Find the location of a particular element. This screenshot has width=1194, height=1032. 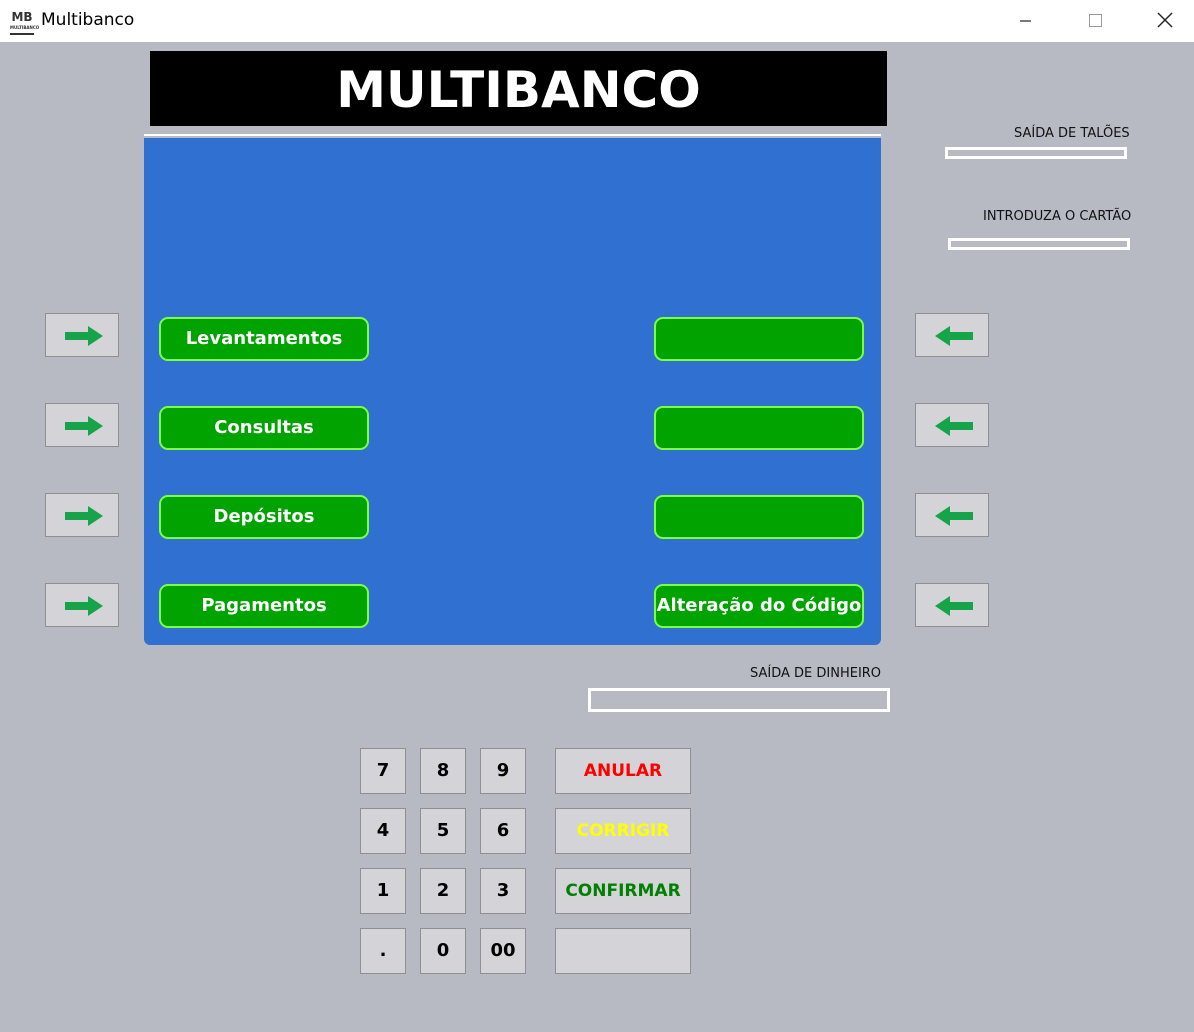

card-slot is located at coordinates (1039, 244).